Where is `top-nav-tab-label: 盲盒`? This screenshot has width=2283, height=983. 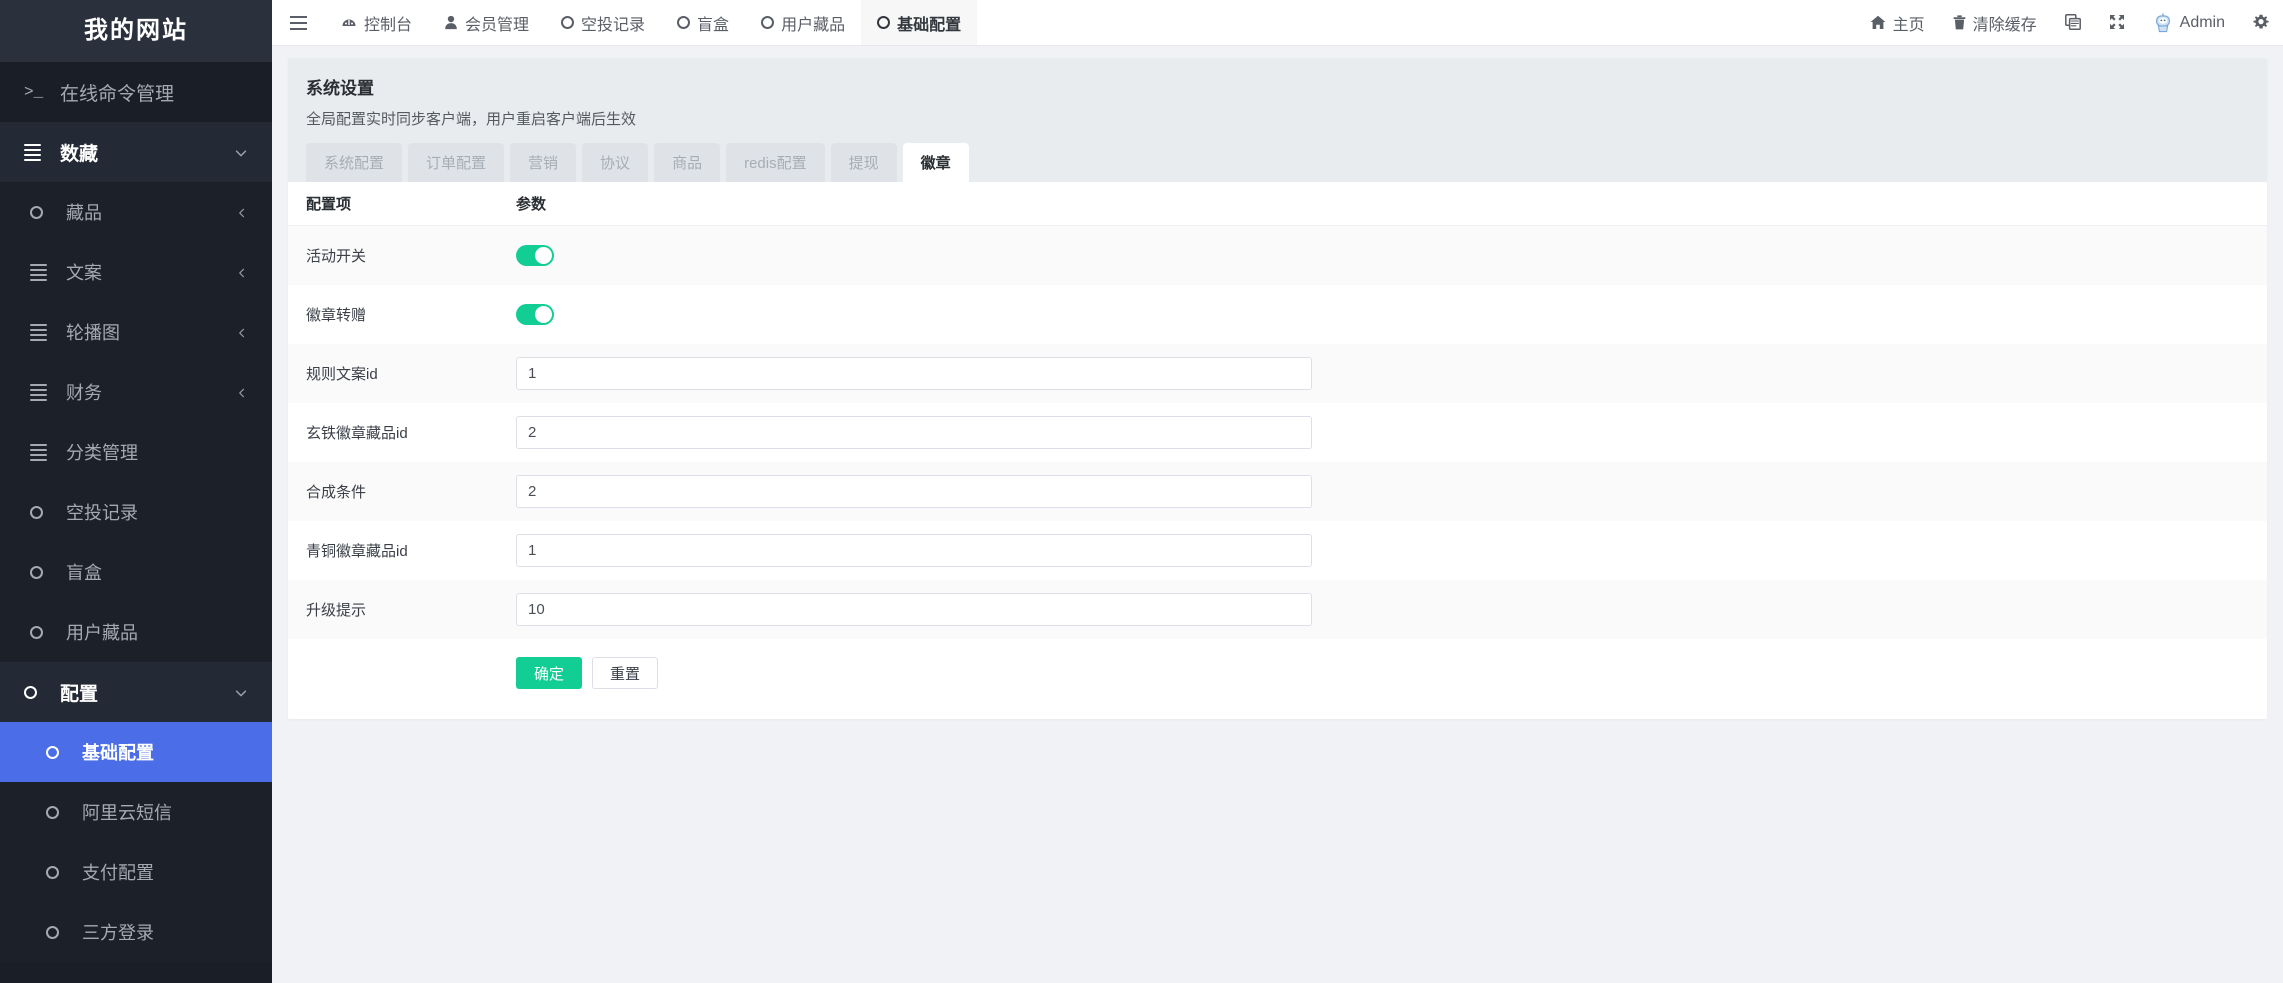 top-nav-tab-label: 盲盒 is located at coordinates (713, 25).